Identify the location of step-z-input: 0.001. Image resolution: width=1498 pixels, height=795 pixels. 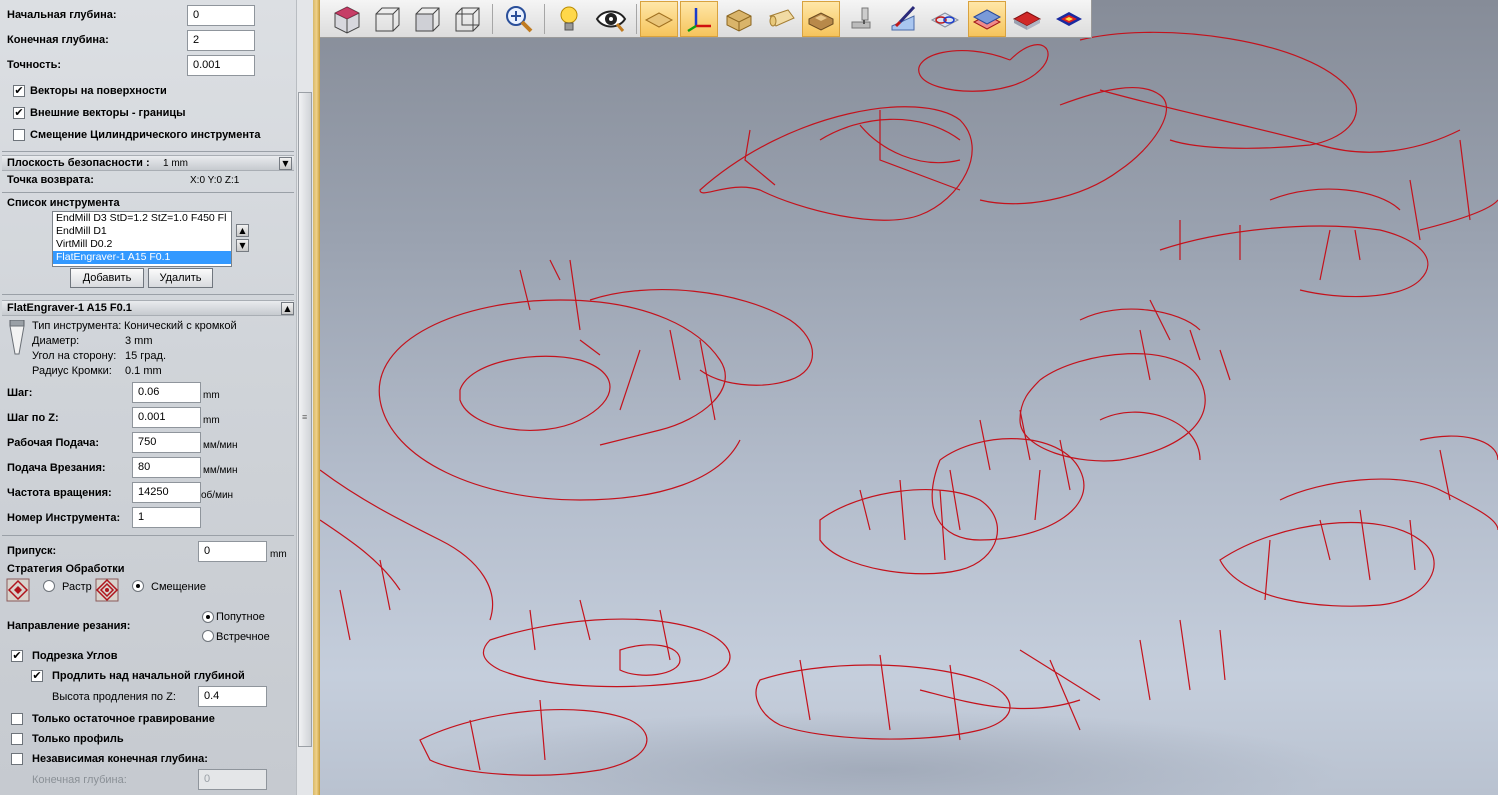
(166, 417).